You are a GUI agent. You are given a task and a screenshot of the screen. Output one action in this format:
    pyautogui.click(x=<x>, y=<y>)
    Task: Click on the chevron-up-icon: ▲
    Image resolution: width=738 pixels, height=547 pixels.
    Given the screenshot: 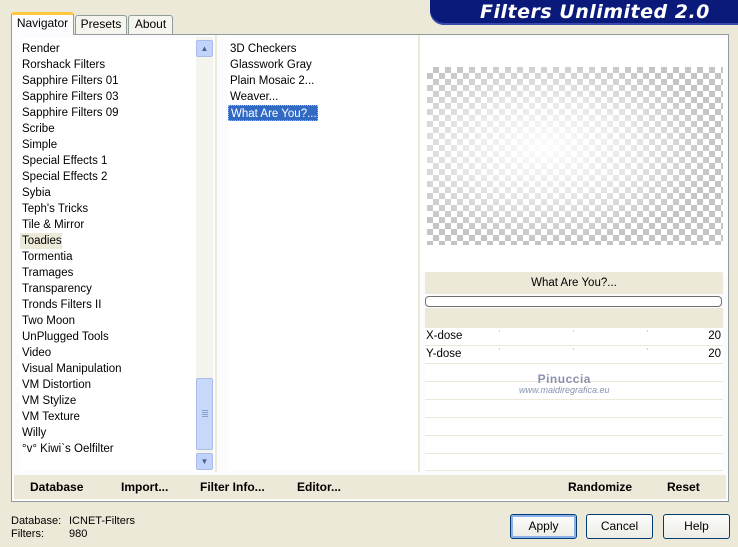 What is the action you would take?
    pyautogui.click(x=204, y=48)
    